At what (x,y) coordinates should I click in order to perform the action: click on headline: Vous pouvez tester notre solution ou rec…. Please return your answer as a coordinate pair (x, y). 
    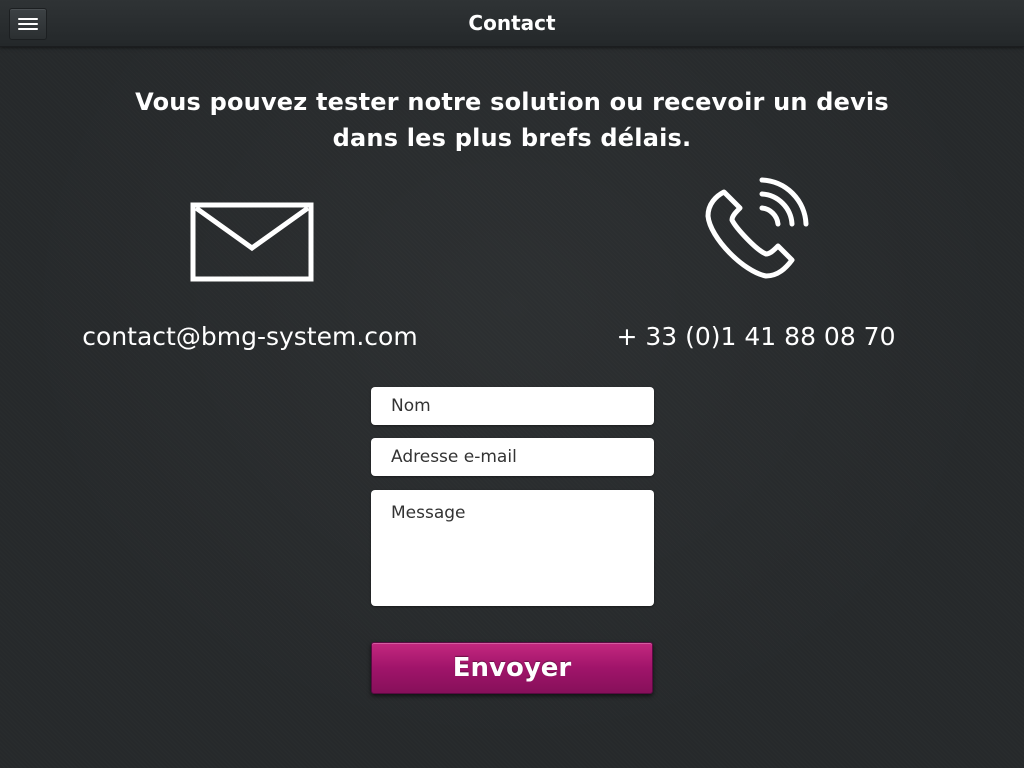
    Looking at the image, I should click on (512, 120).